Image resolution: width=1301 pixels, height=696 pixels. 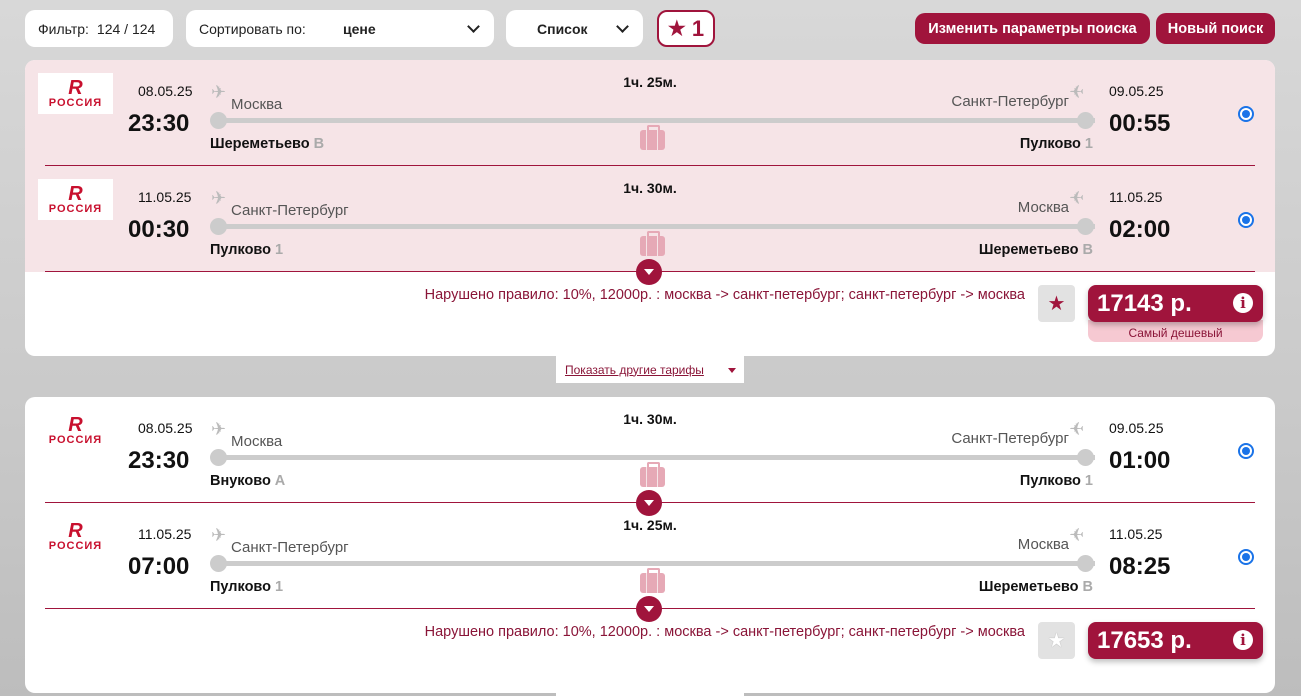 I want to click on change-search-button: Изменить параметры поиска, so click(x=1032, y=28).